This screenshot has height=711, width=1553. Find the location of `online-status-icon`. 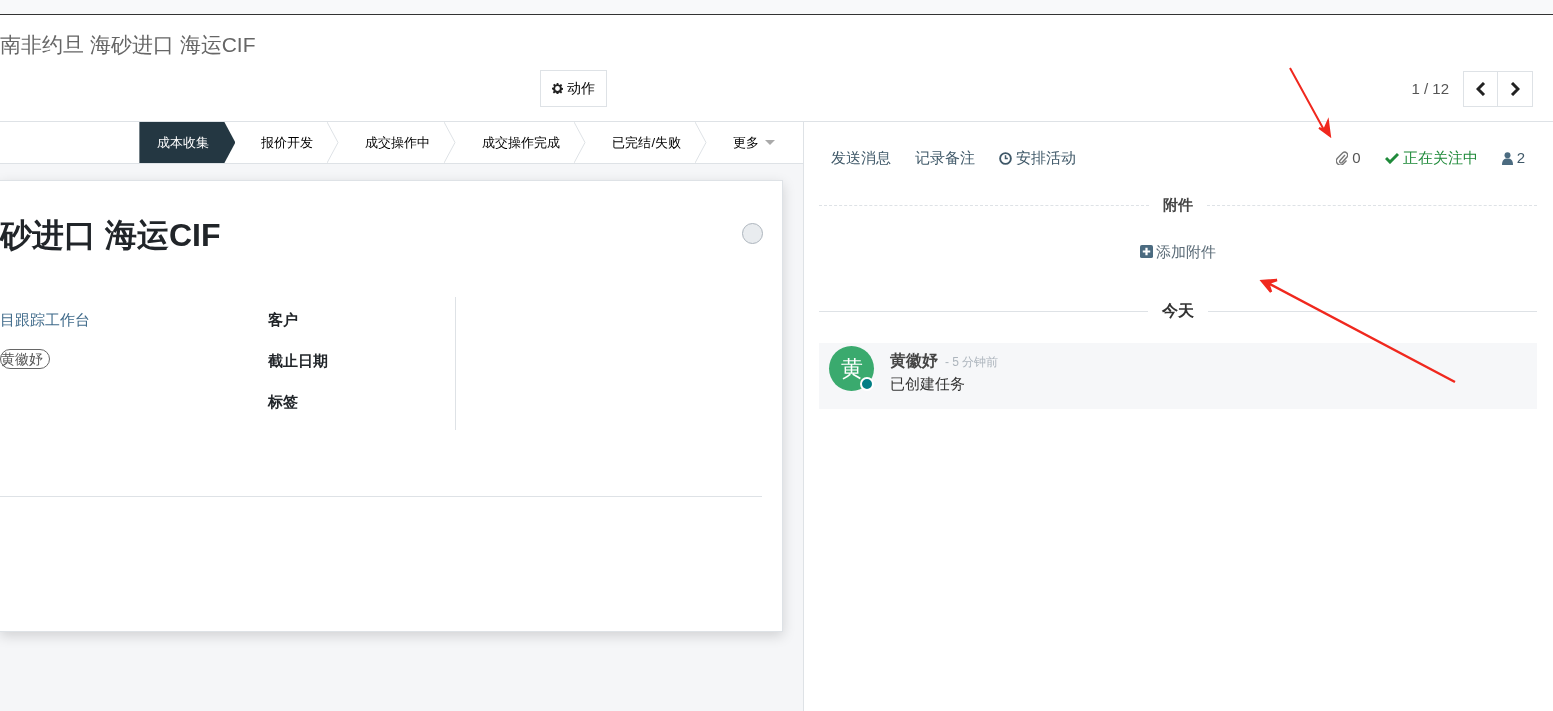

online-status-icon is located at coordinates (867, 384).